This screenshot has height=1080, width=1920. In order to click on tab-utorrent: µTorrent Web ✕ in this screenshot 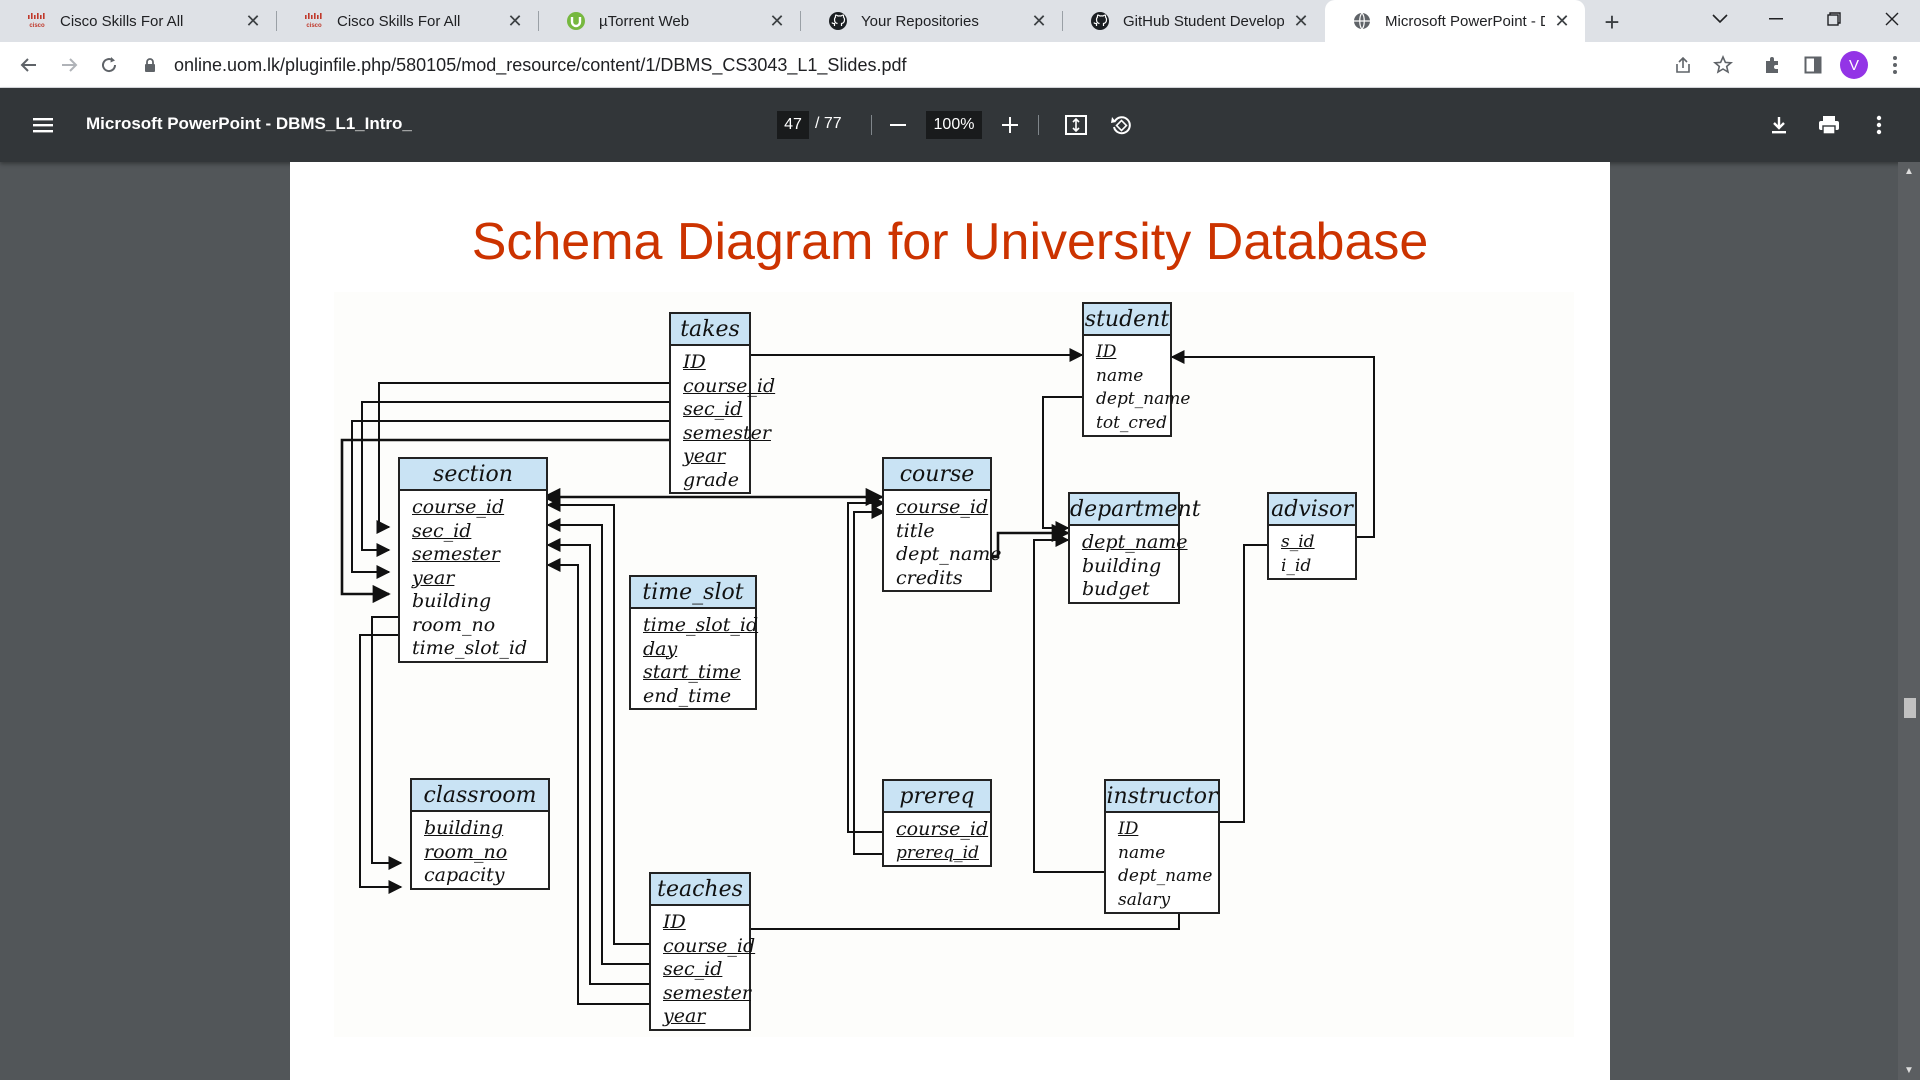, I will do `click(669, 21)`.